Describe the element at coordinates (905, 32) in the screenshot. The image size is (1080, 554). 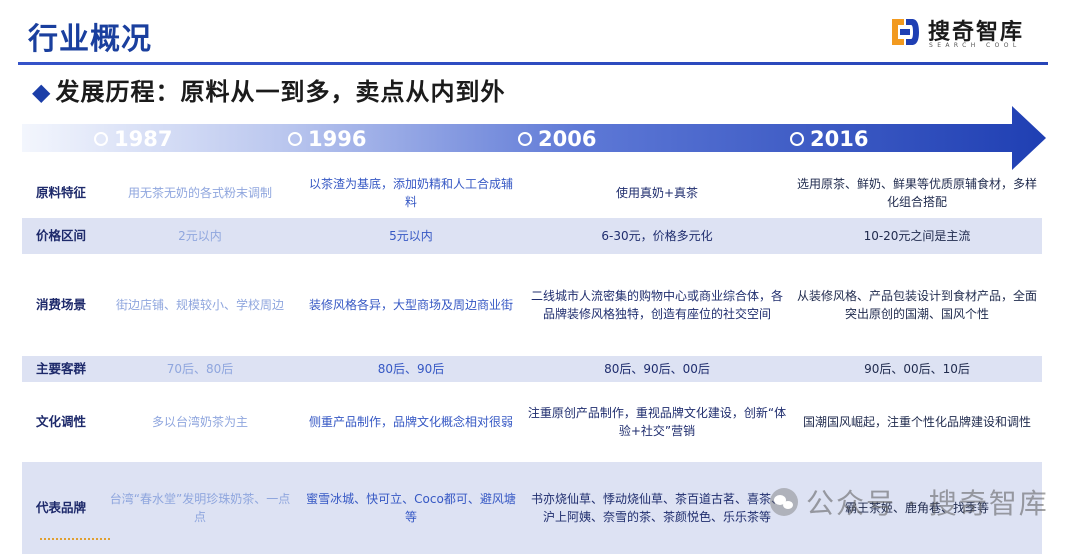
I see `logo-mark-icon` at that location.